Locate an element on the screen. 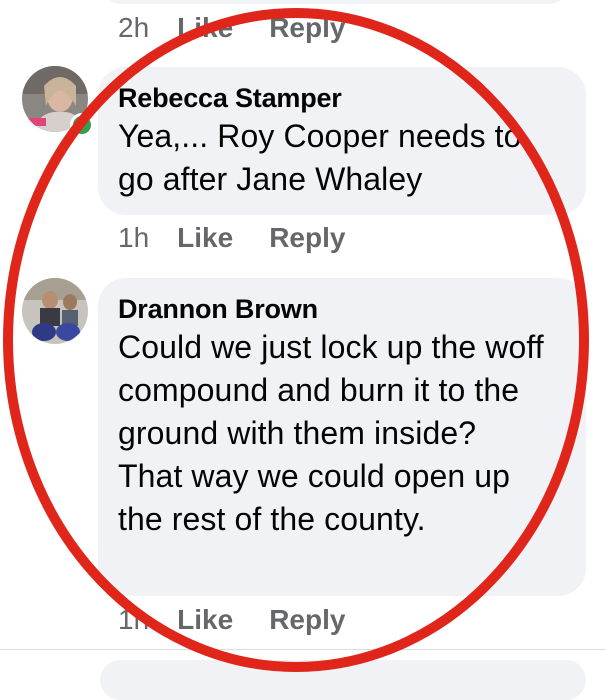  online-status-indicator is located at coordinates (82, 125).